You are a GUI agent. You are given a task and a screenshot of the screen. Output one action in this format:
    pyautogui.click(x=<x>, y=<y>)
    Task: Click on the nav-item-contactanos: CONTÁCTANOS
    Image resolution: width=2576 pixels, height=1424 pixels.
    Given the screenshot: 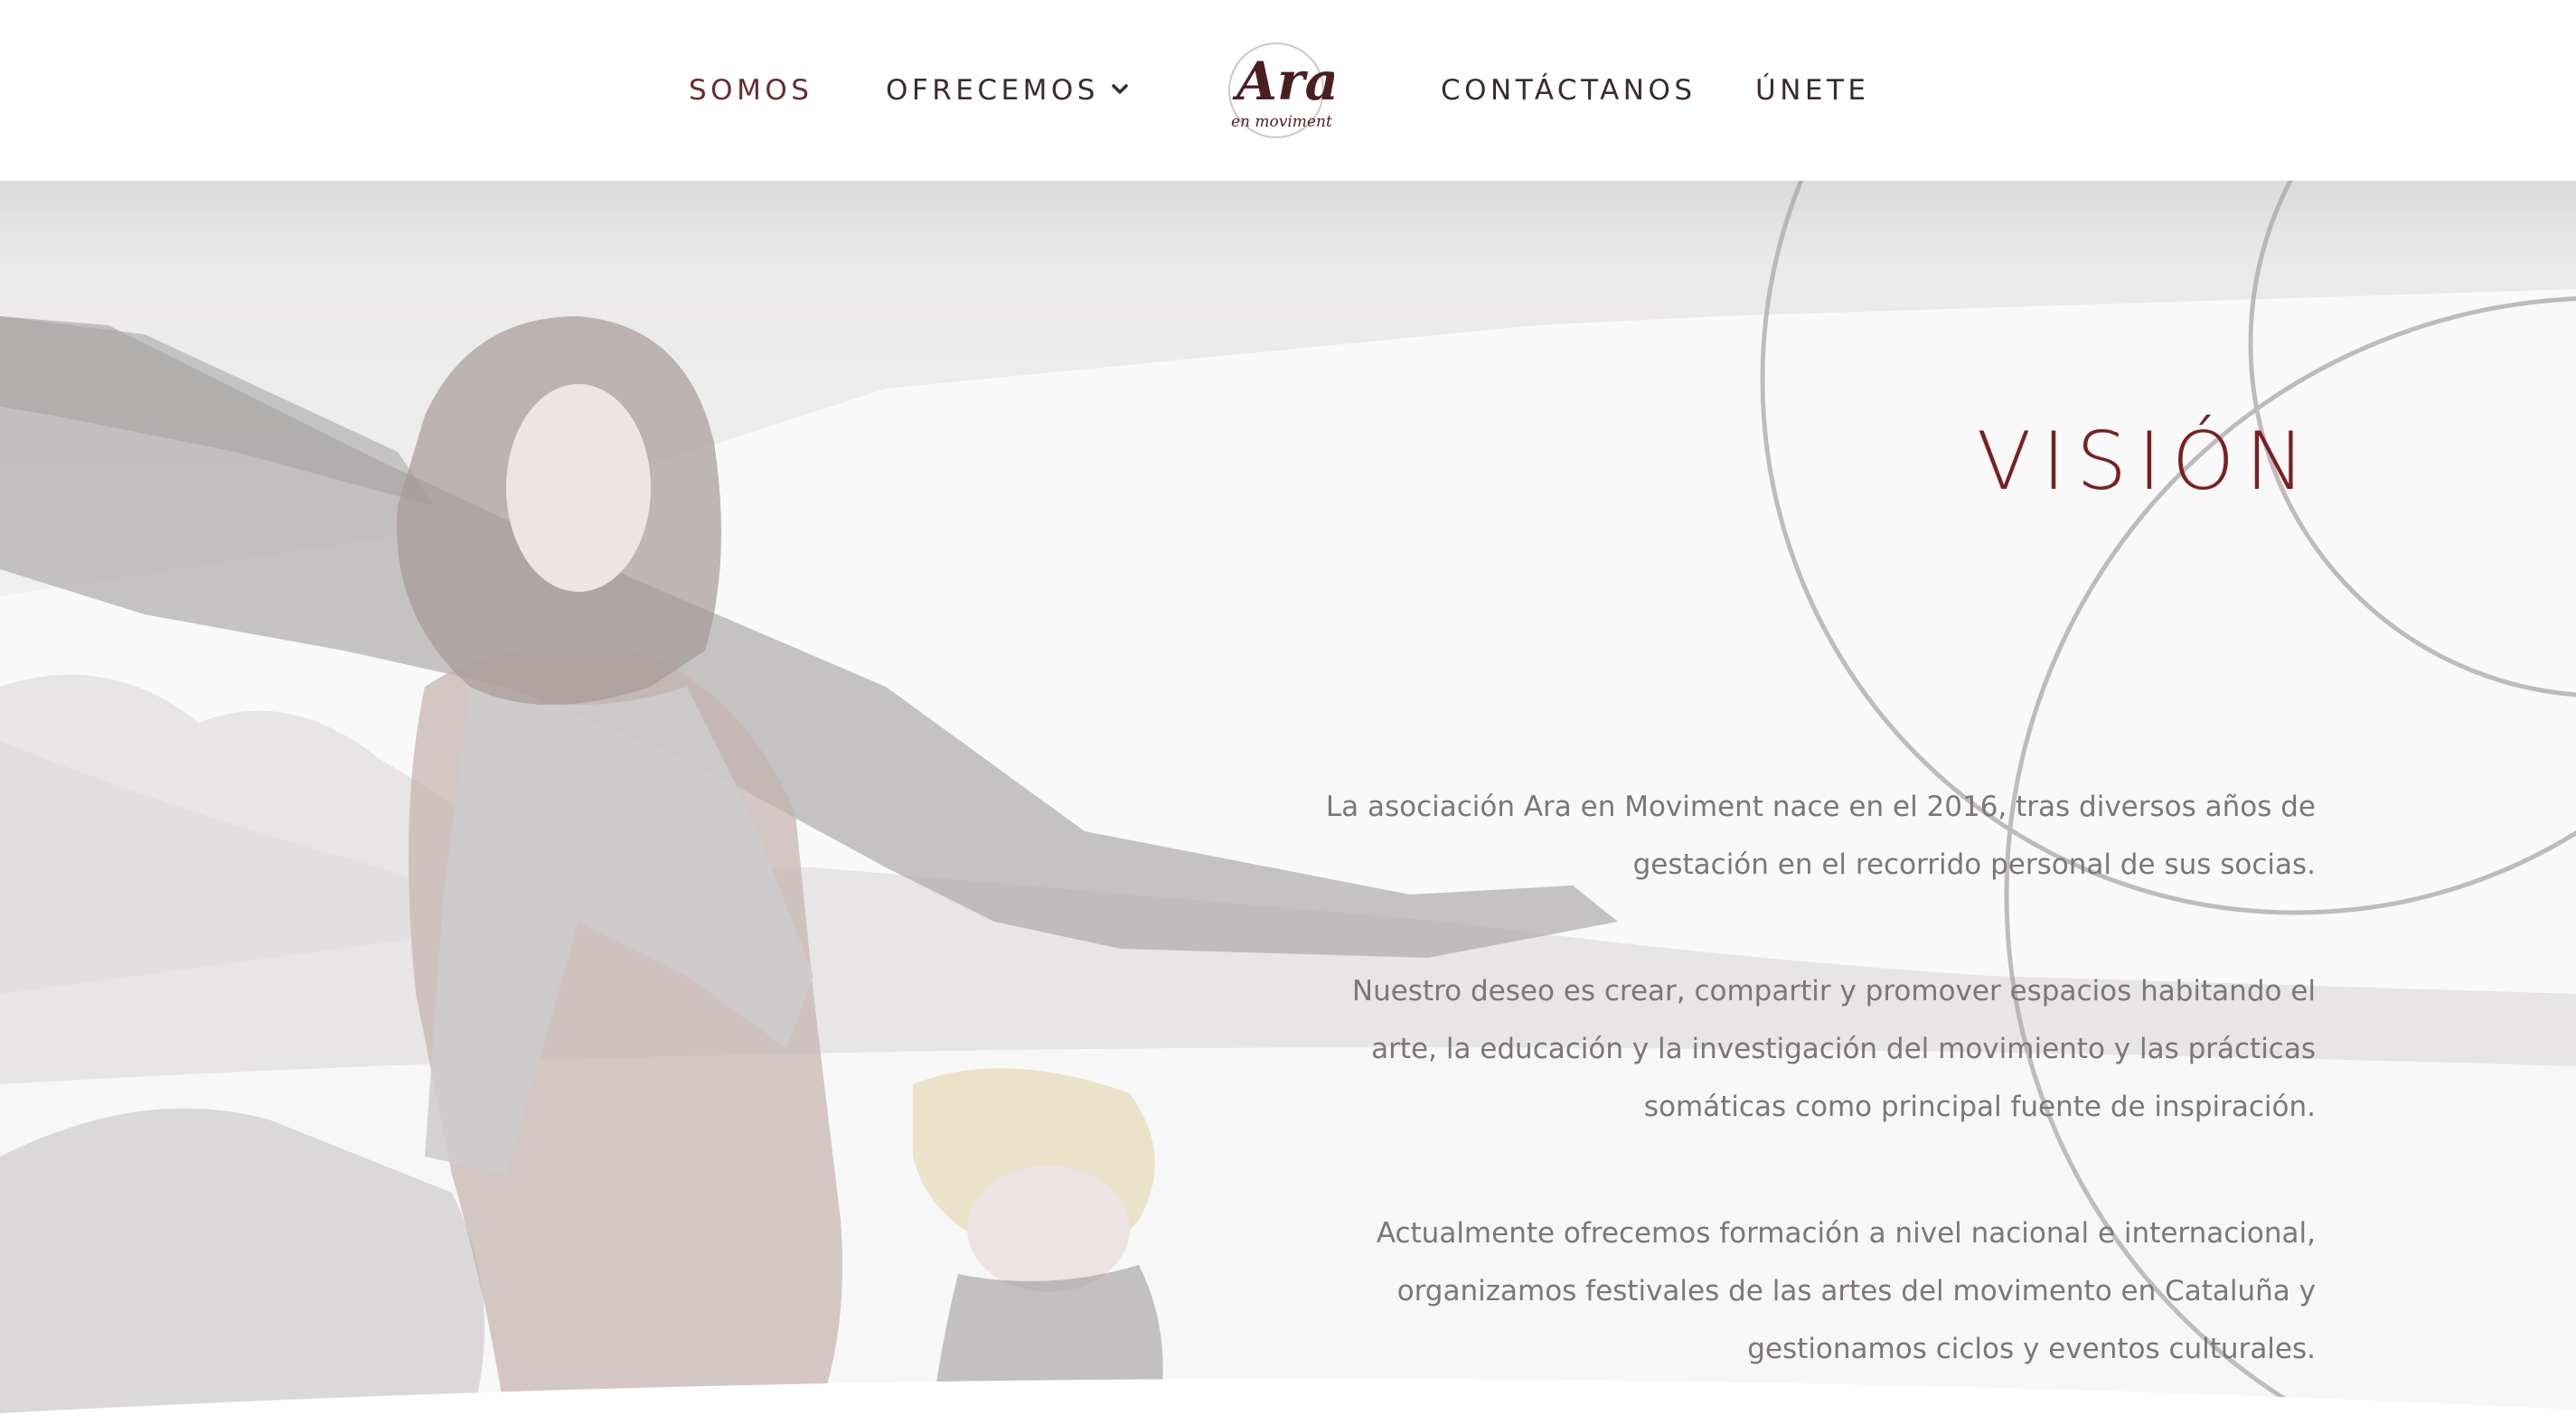 What is the action you would take?
    pyautogui.click(x=1569, y=90)
    